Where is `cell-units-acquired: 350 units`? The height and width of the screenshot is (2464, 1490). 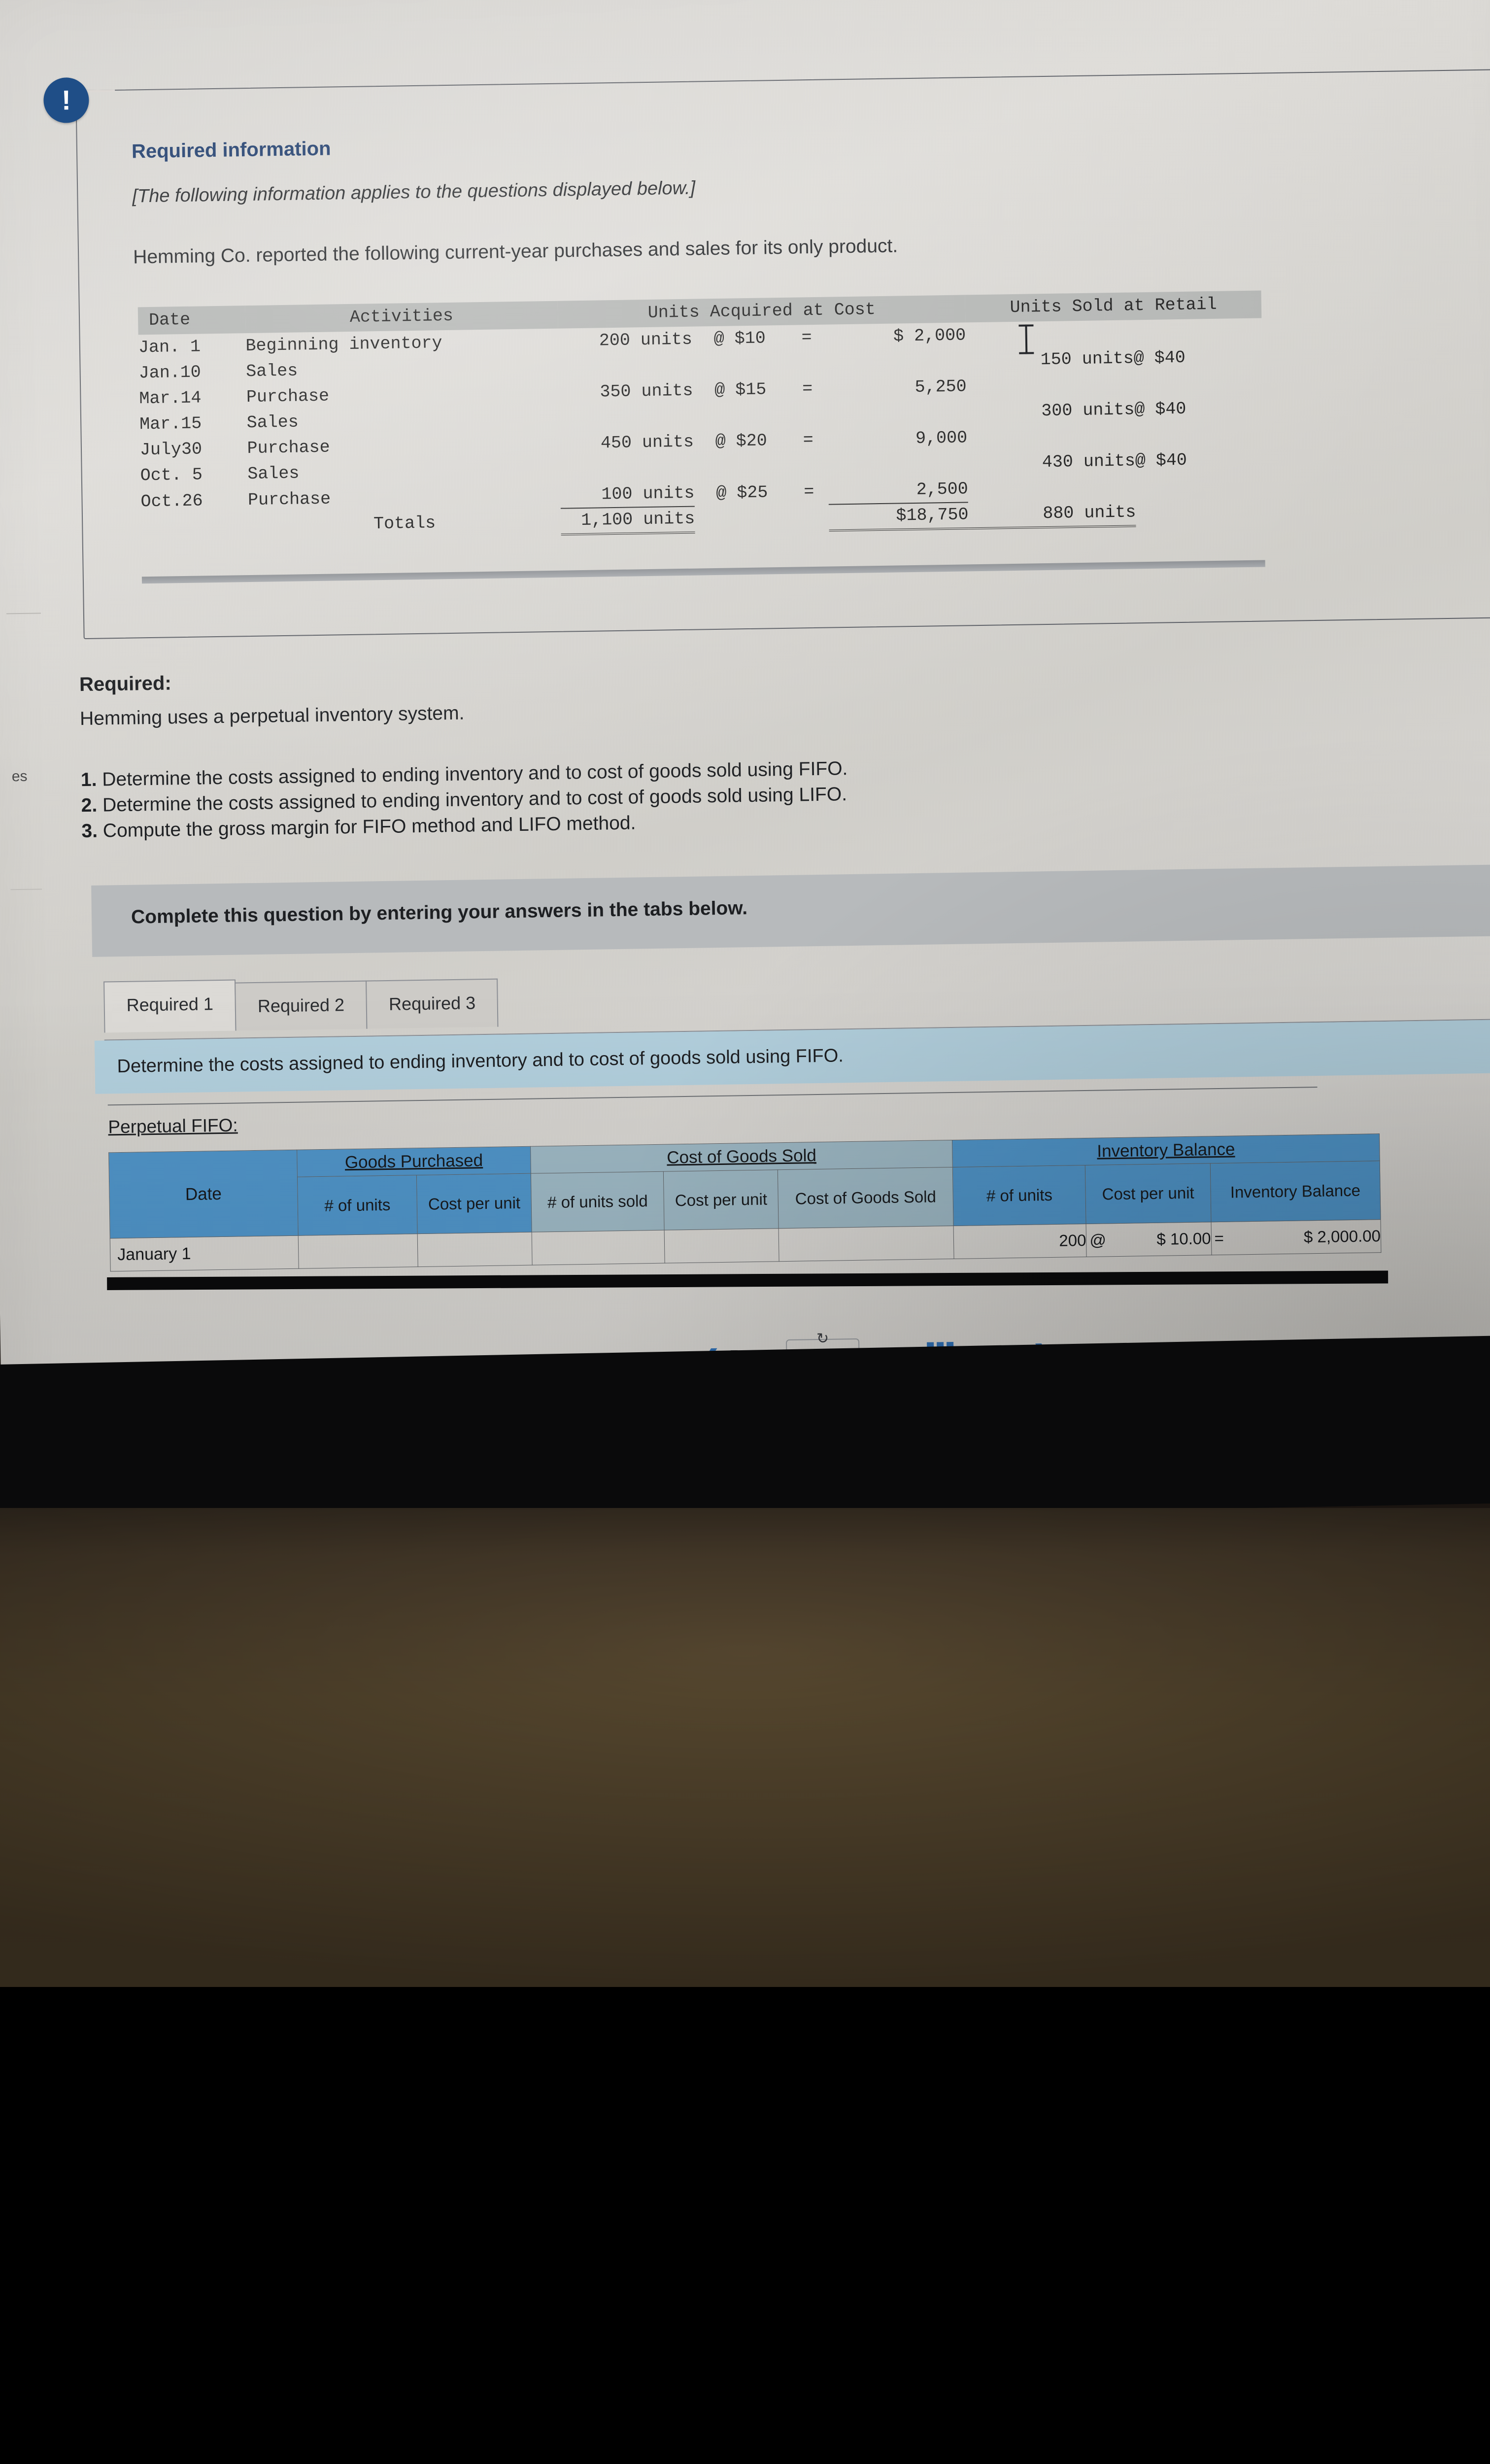
cell-units-acquired: 350 units is located at coordinates (646, 391).